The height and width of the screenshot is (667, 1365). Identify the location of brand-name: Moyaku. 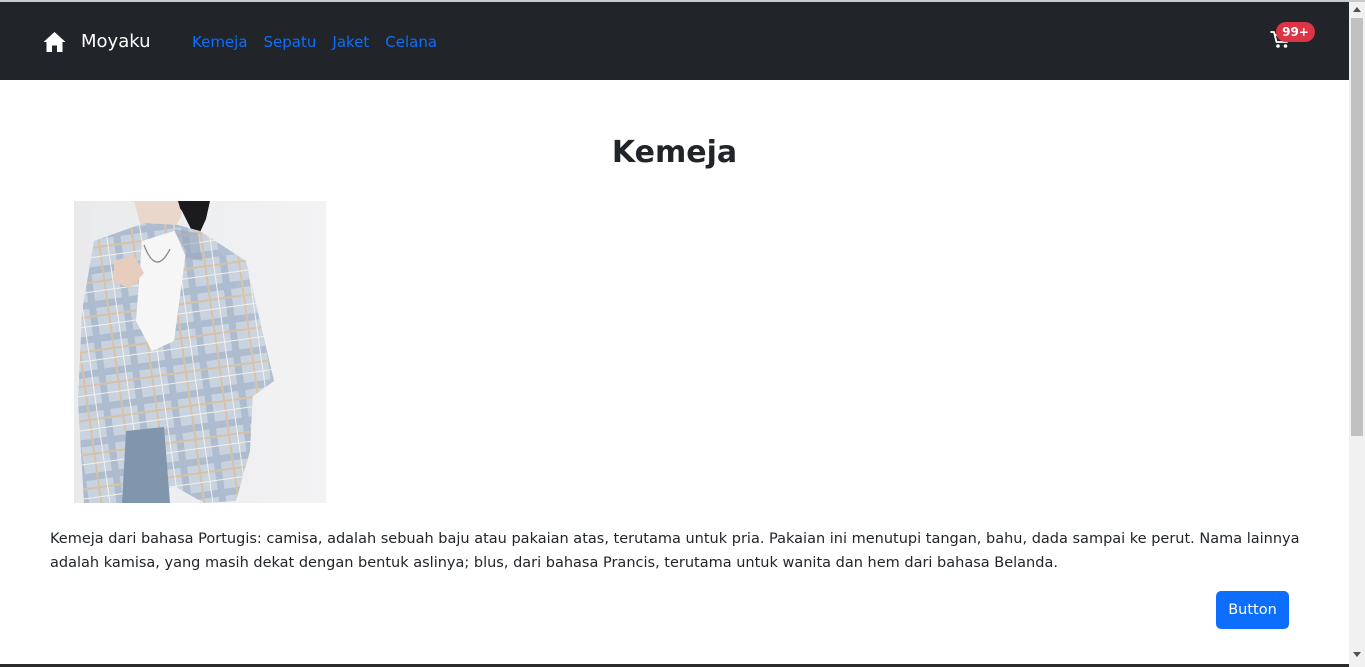
(116, 41).